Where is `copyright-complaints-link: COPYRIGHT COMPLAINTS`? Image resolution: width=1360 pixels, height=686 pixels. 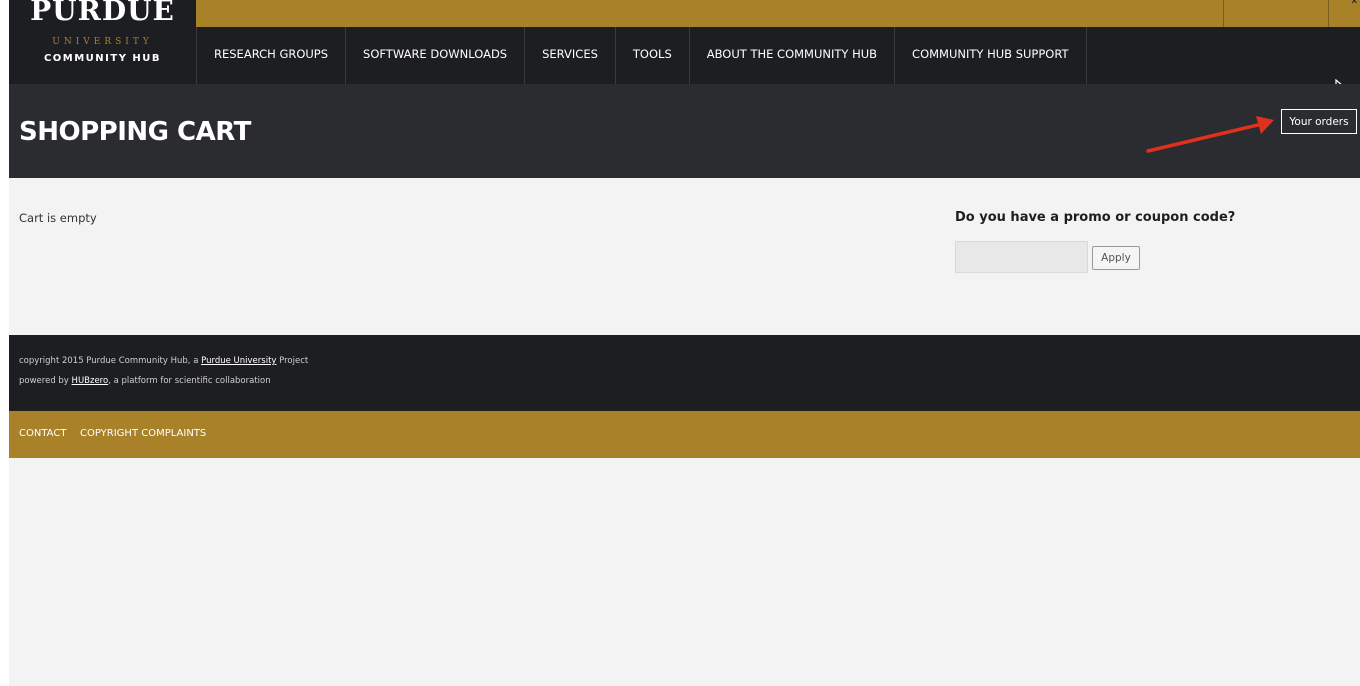 copyright-complaints-link: COPYRIGHT COMPLAINTS is located at coordinates (143, 433).